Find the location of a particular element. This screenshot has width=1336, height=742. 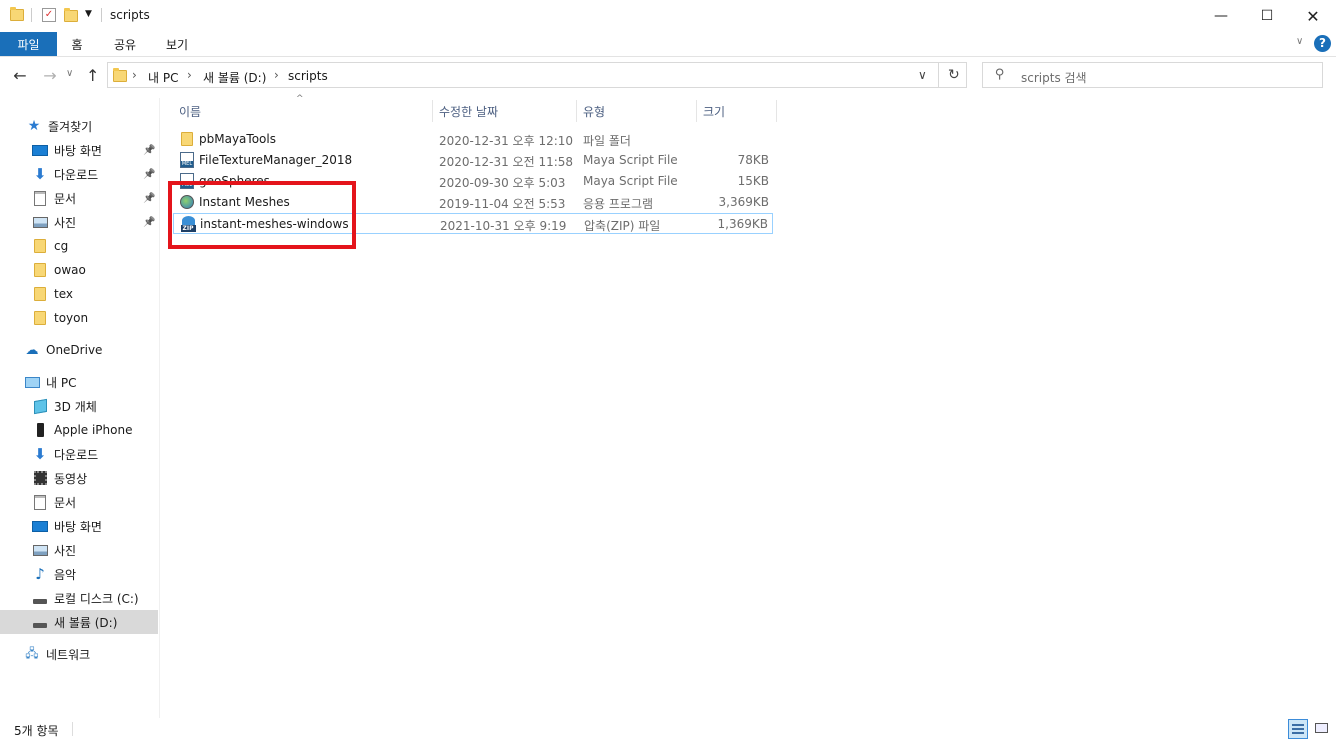

sidebar-item-pc: ⬇ 다운로드 is located at coordinates (79, 454).